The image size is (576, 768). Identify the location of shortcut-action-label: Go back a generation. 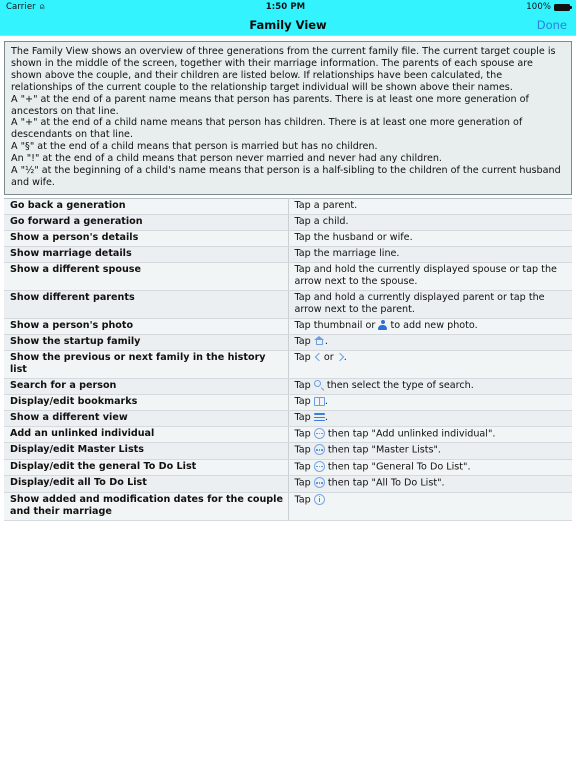
(146, 206).